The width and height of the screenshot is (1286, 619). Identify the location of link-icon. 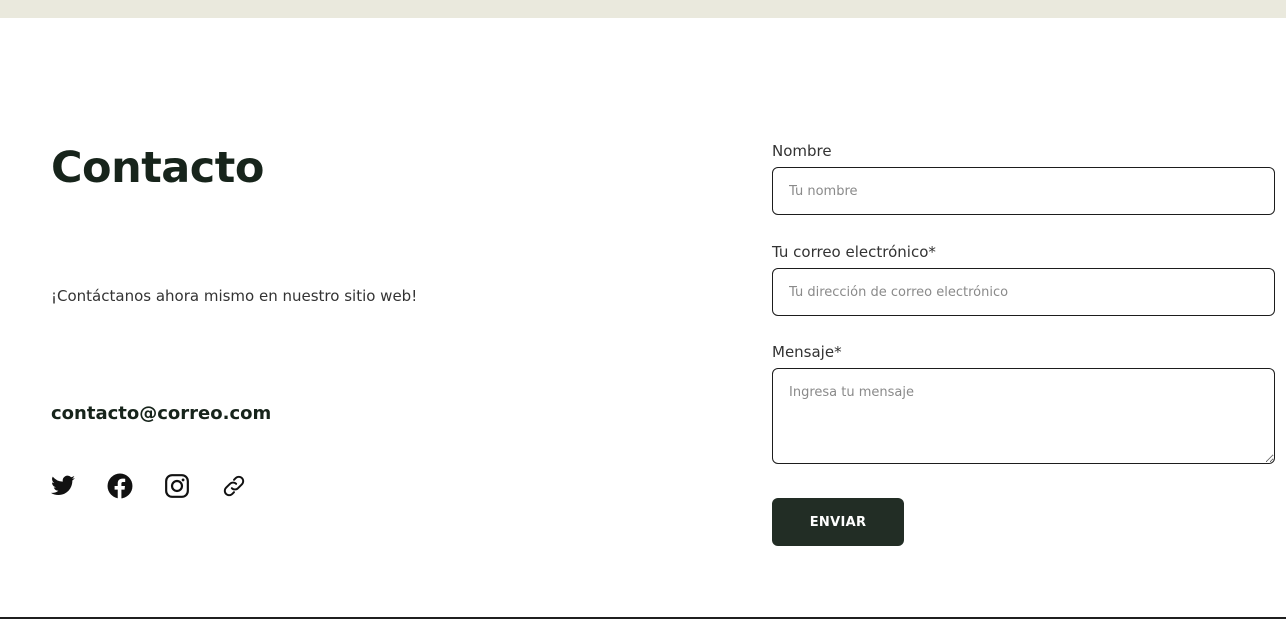
(234, 486).